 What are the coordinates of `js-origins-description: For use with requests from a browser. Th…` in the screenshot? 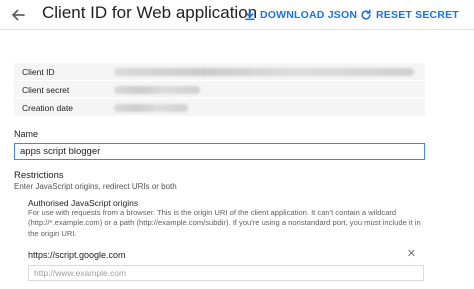 It's located at (224, 223).